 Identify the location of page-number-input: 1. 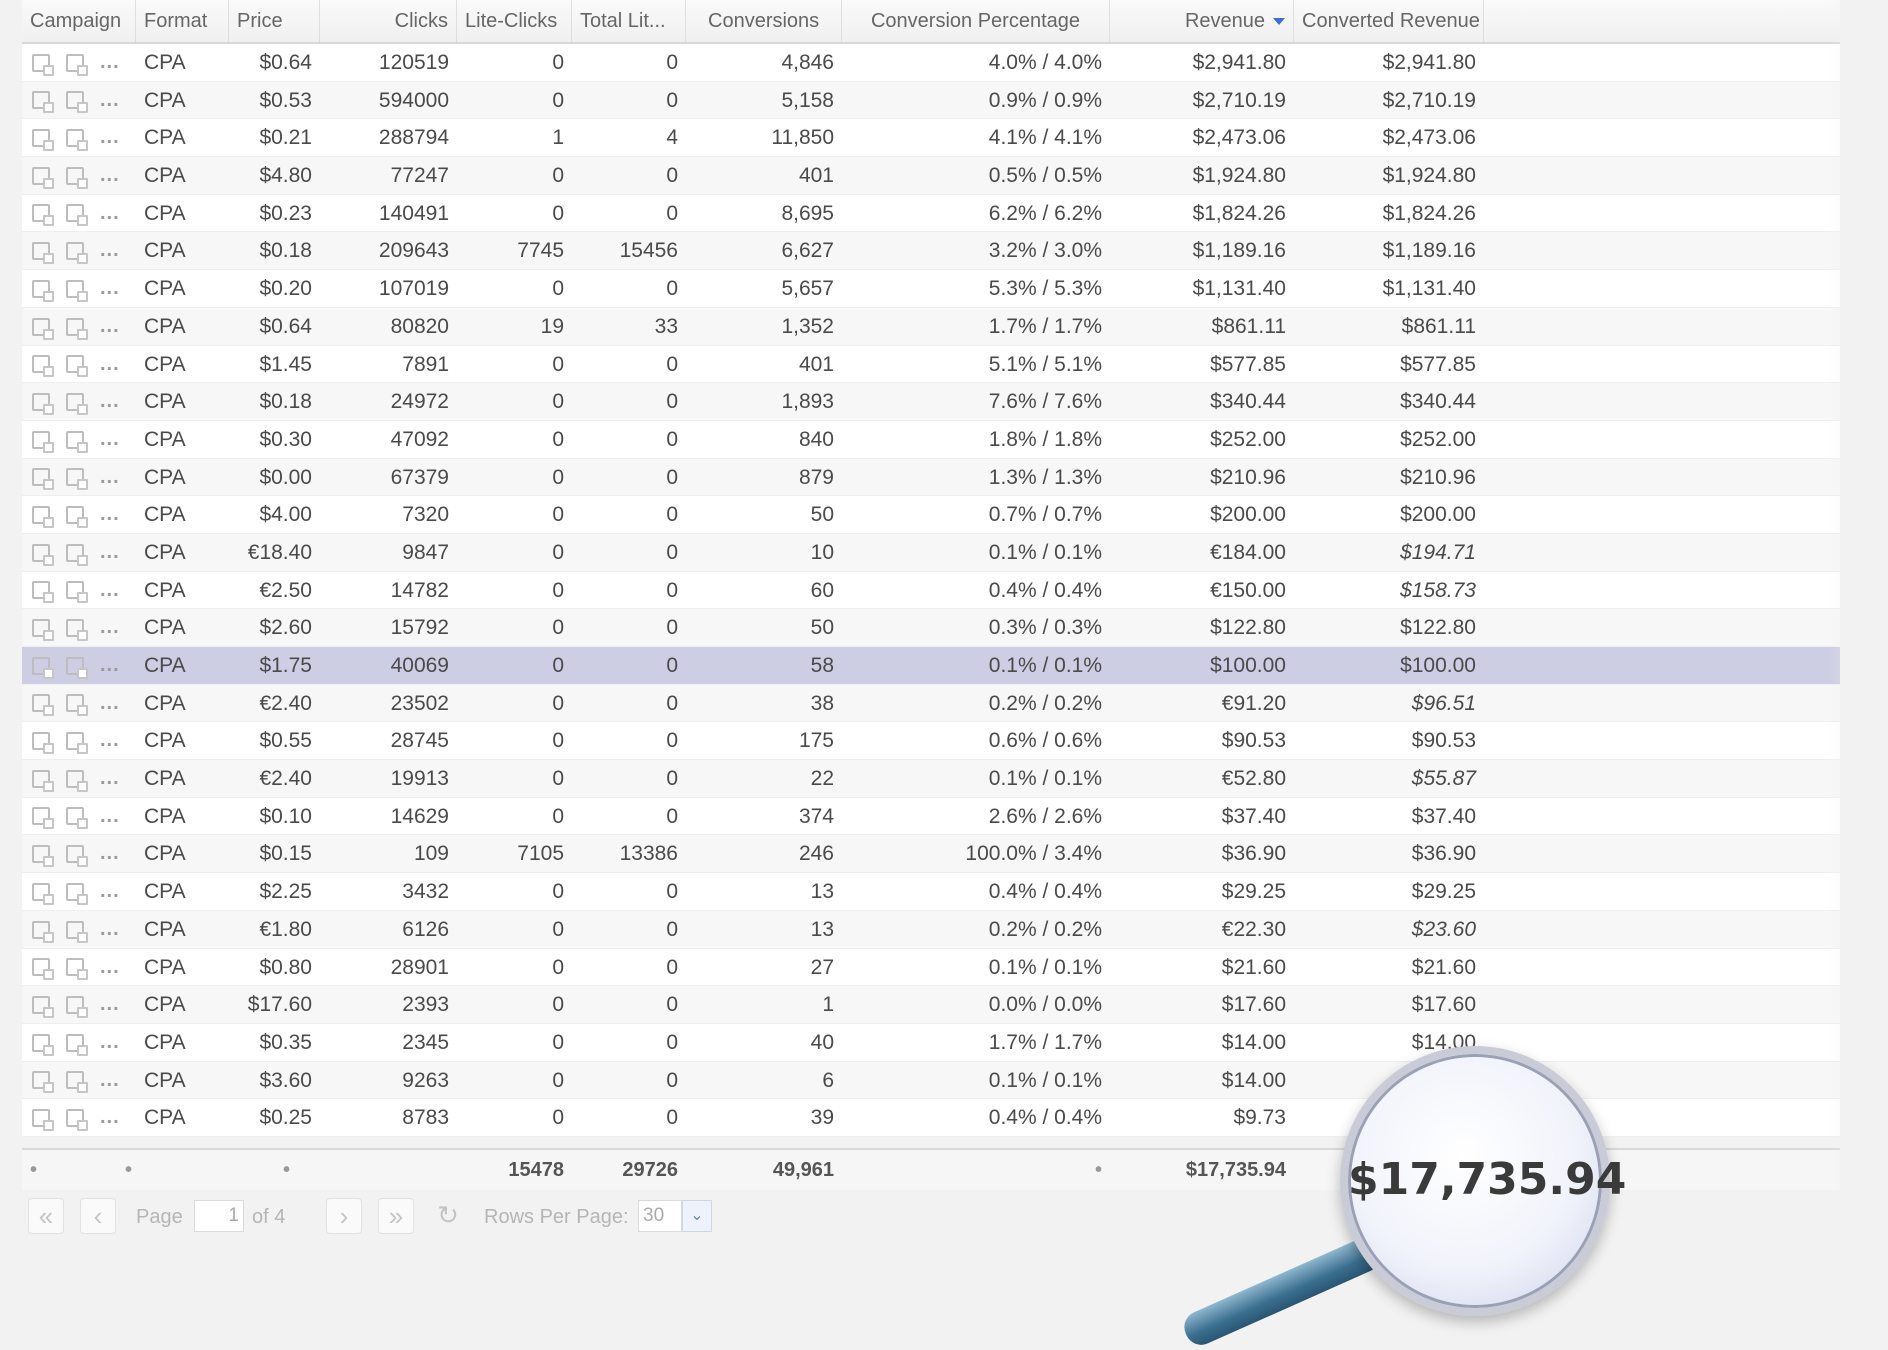
(219, 1216).